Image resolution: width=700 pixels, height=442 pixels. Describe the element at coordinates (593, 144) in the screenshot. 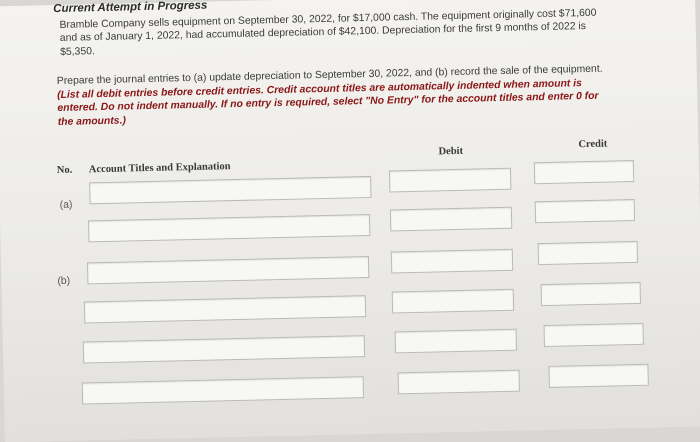

I see `column-header-credit: Credit` at that location.